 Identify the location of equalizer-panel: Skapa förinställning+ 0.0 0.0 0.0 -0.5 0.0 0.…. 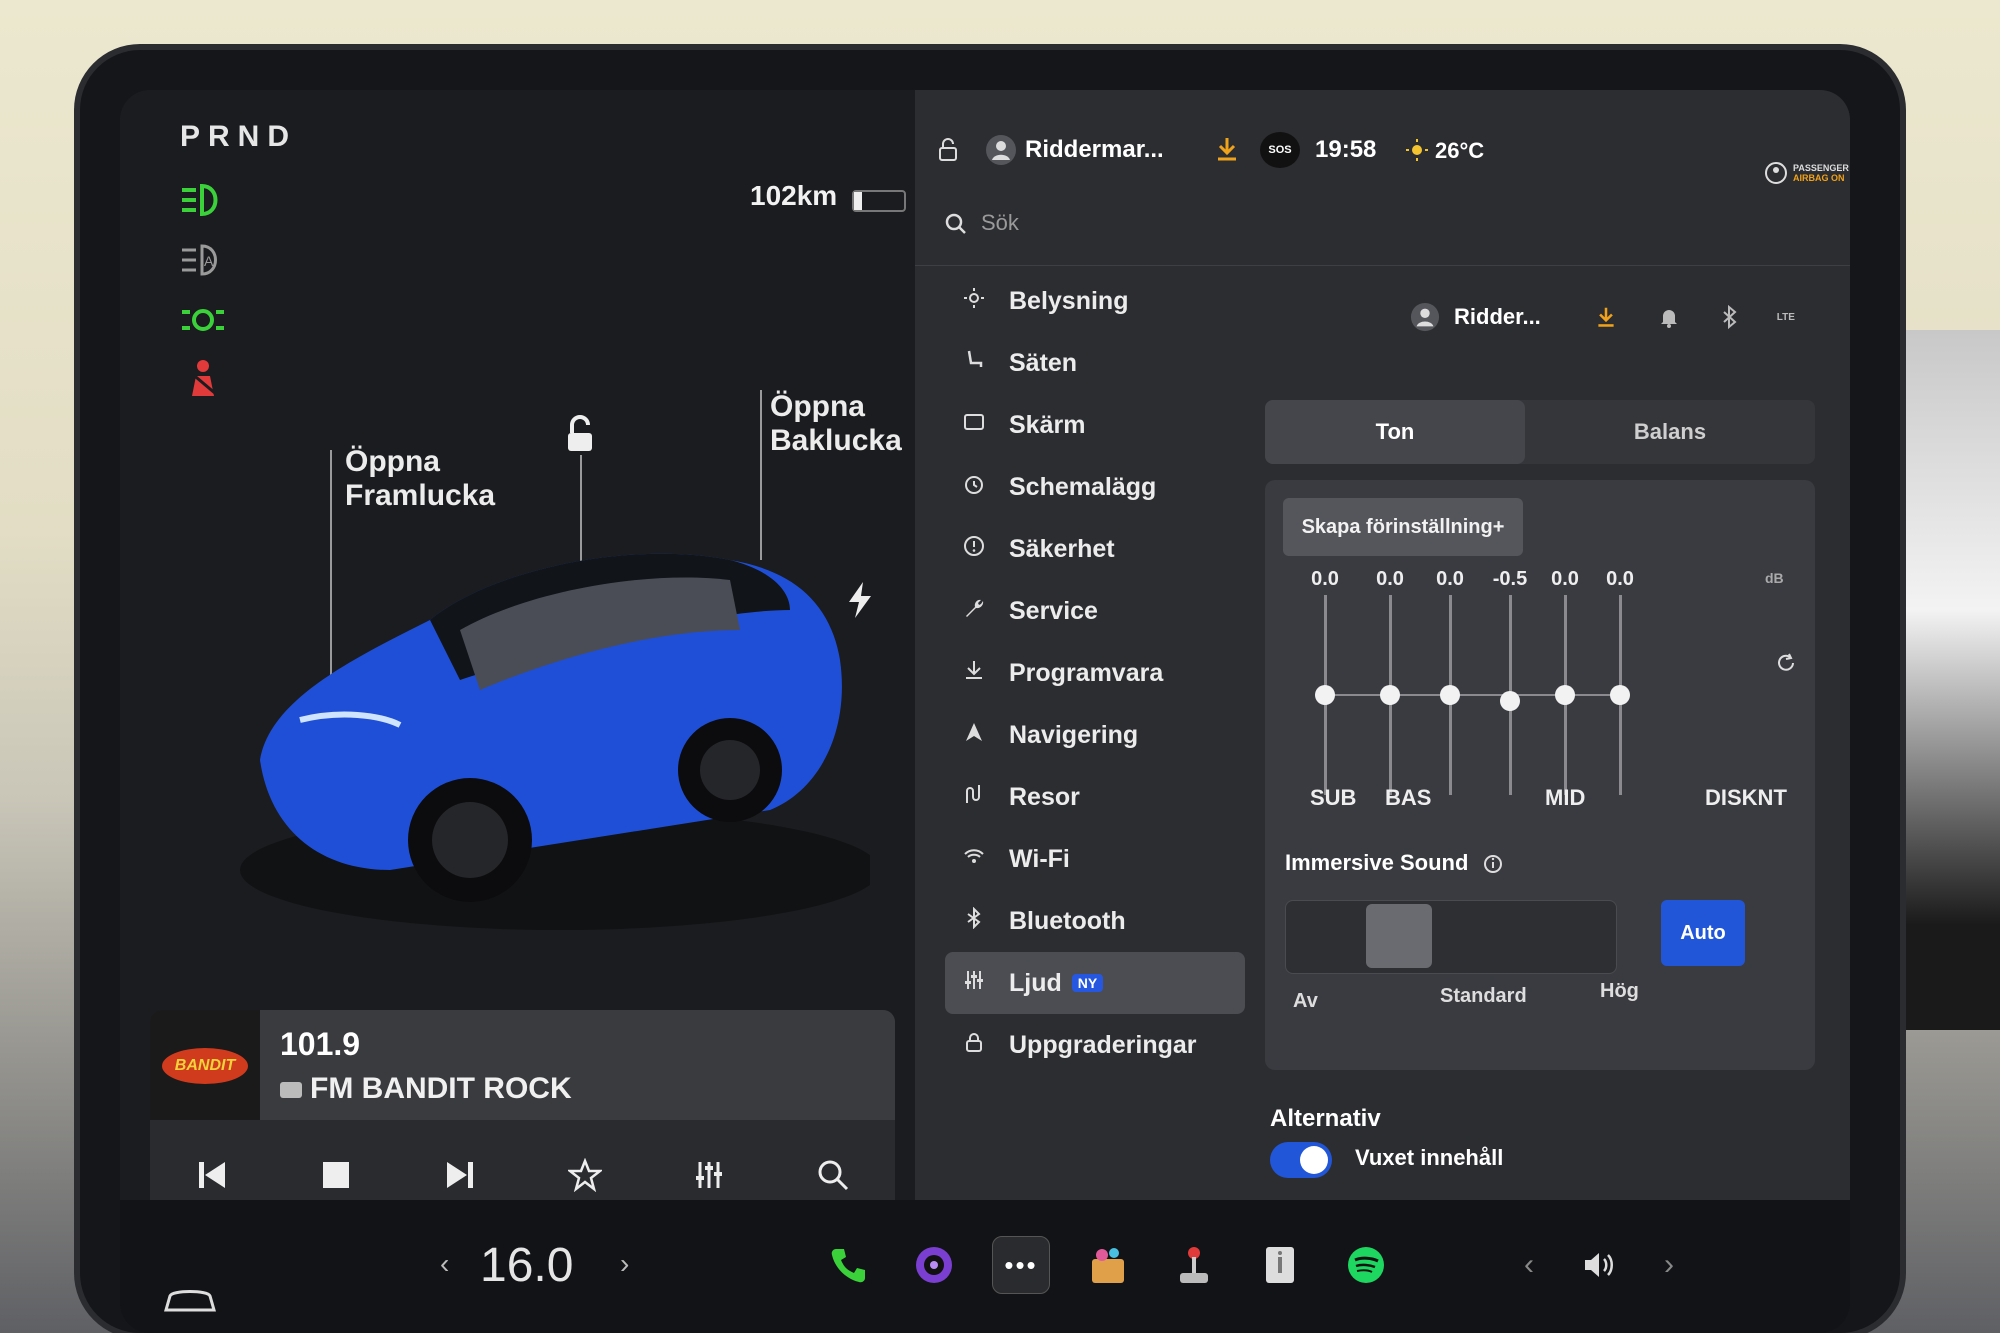
(1540, 775).